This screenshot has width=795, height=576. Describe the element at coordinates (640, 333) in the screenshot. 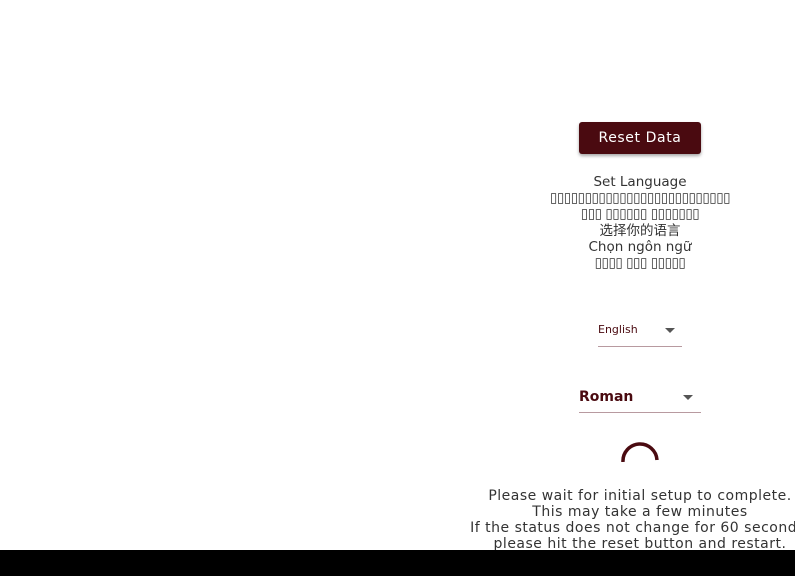

I see `language-select: English` at that location.